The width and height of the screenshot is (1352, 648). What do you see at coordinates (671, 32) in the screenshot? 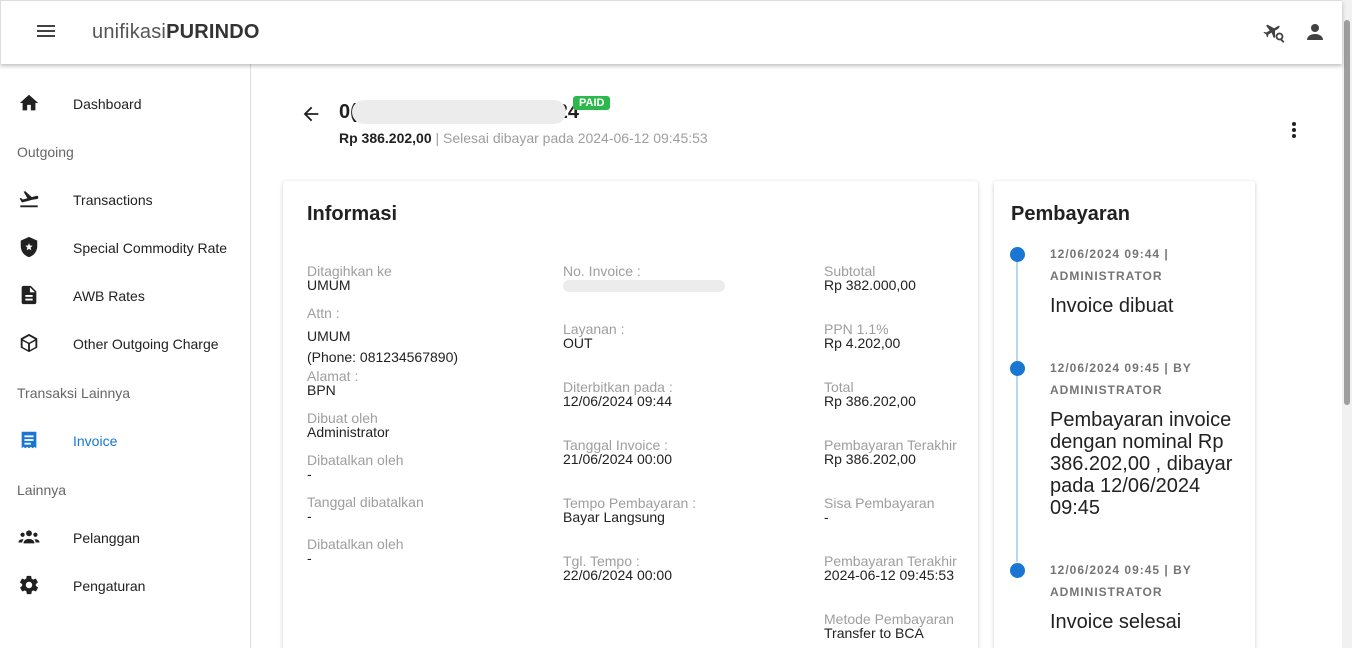
I see `app-bar: unifikasiPURINDO` at bounding box center [671, 32].